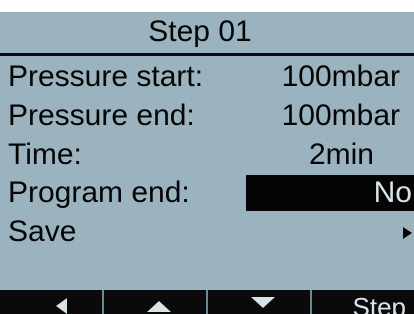  What do you see at coordinates (42, 231) in the screenshot?
I see `save-label: Save` at bounding box center [42, 231].